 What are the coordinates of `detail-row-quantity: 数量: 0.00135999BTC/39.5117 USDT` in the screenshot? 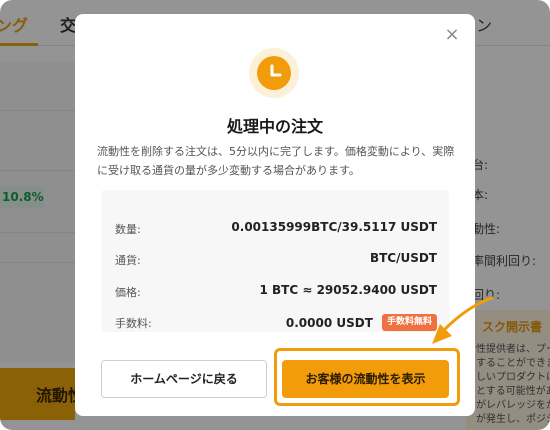 It's located at (276, 228).